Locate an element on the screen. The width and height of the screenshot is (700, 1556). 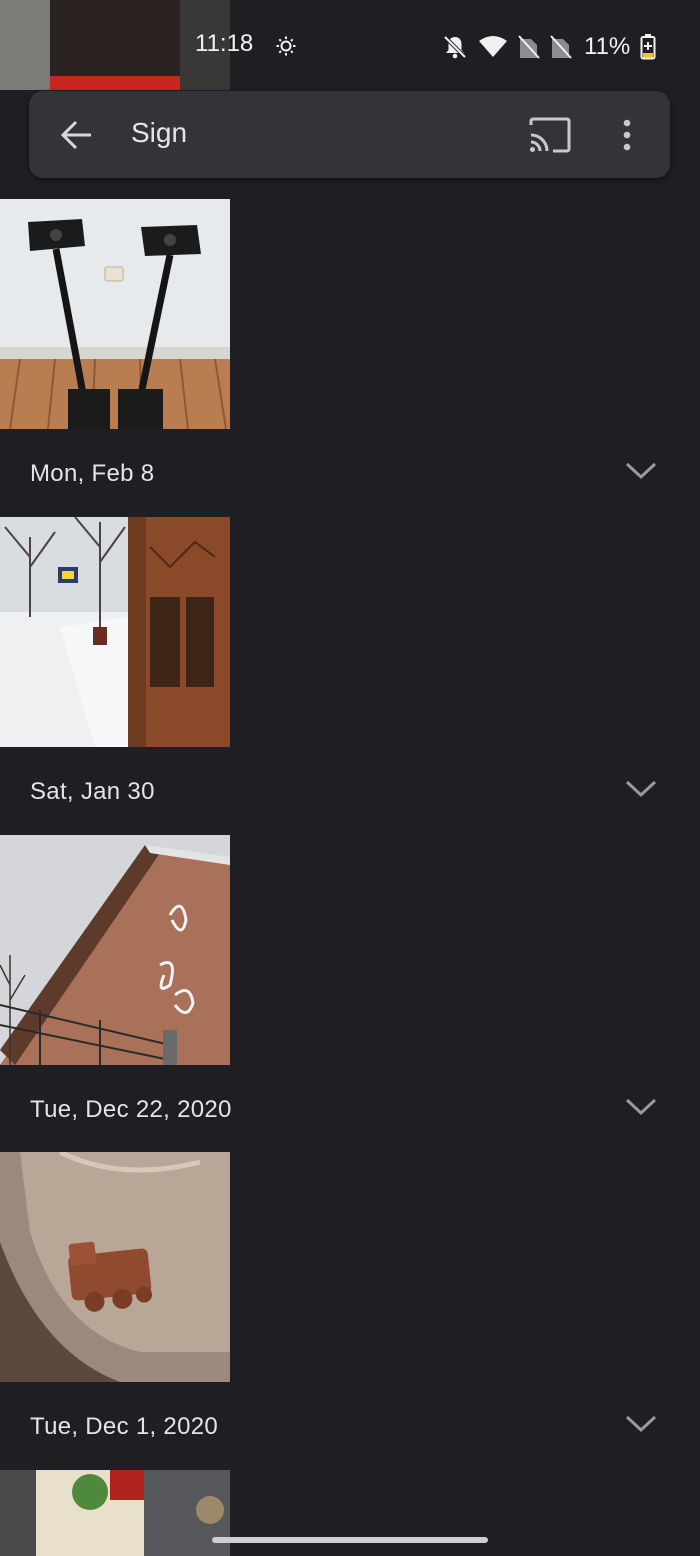
date-group-header: Tue, Dec 1, 2020 is located at coordinates (350, 1427).